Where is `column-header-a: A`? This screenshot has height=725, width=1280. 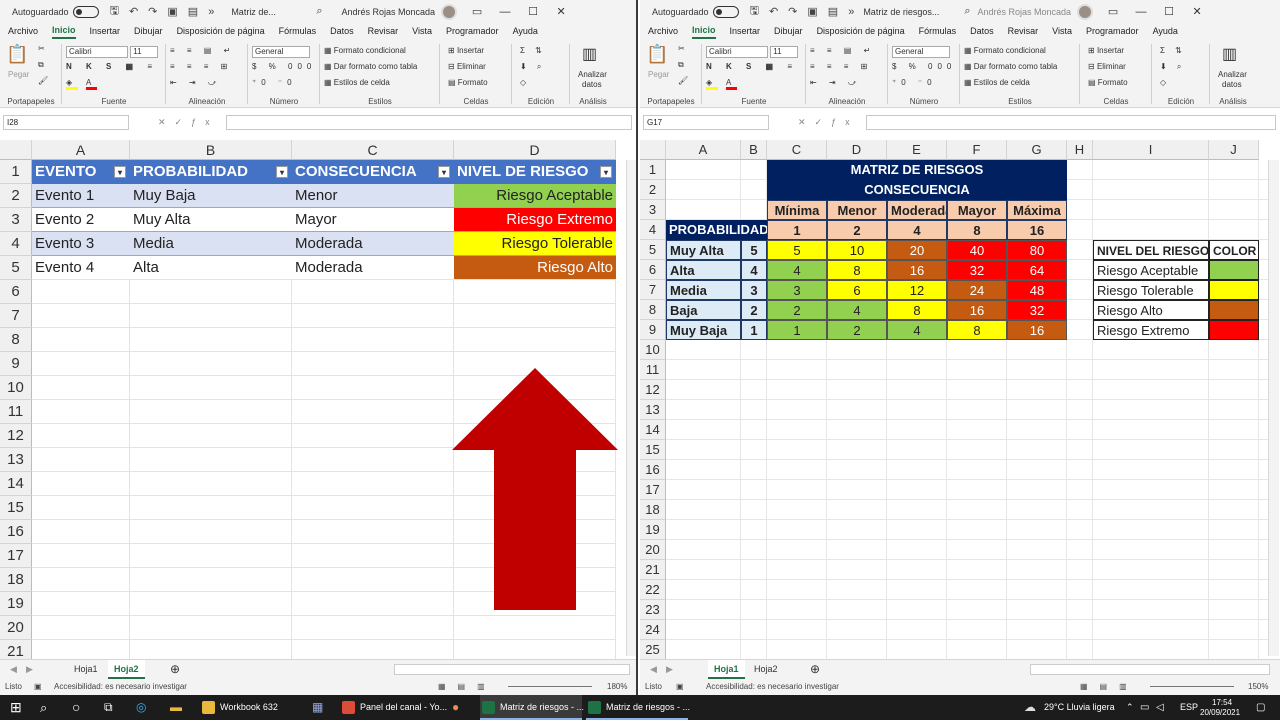
column-header-a: A is located at coordinates (81, 150).